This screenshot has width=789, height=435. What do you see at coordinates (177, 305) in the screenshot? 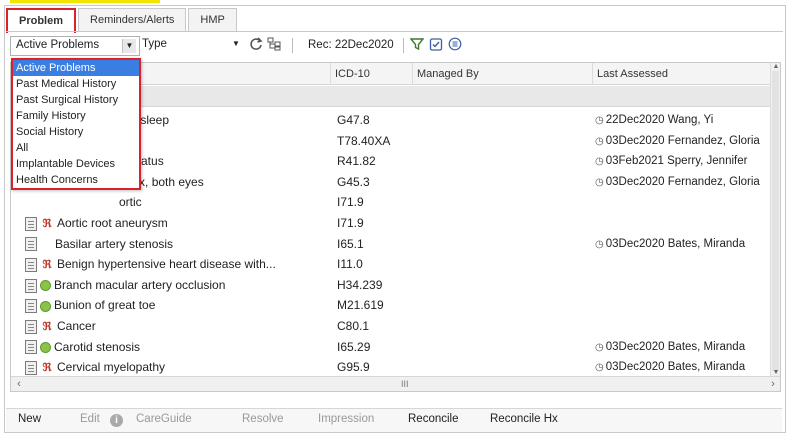
I see `problem-cell: Bunion of great toe` at bounding box center [177, 305].